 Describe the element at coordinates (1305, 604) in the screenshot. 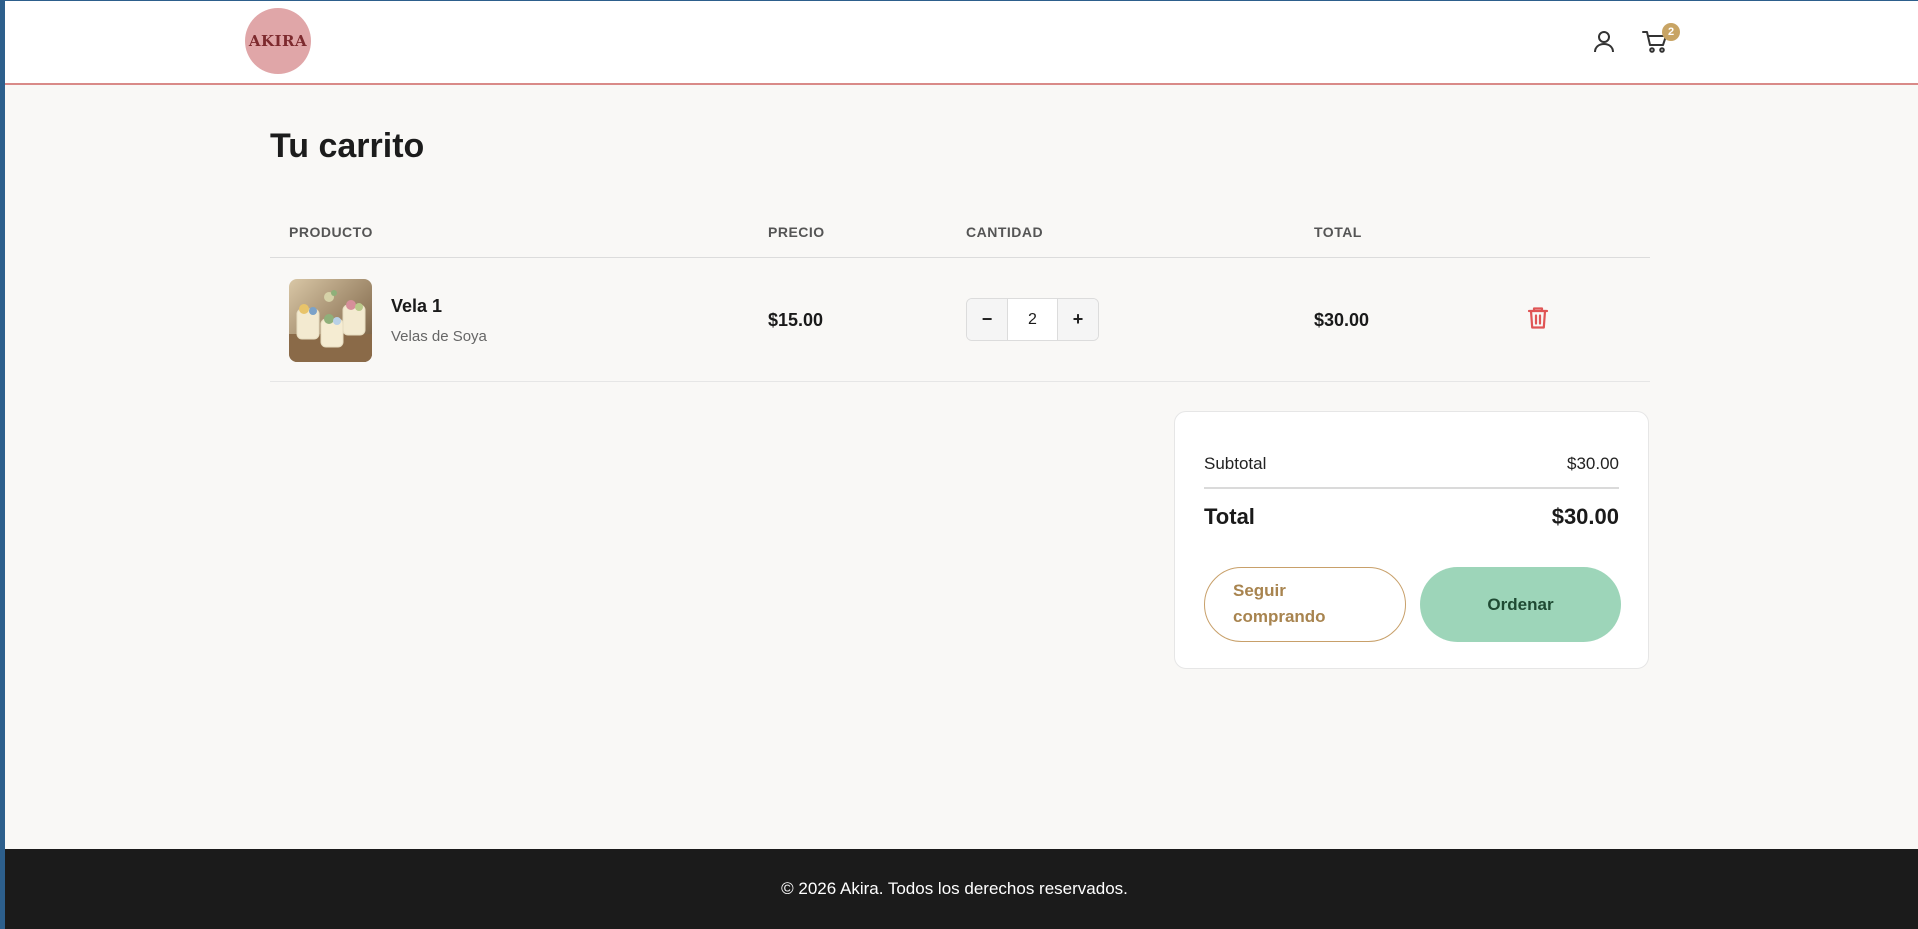

I see `continue-shopping-button: Seguir comprando` at that location.